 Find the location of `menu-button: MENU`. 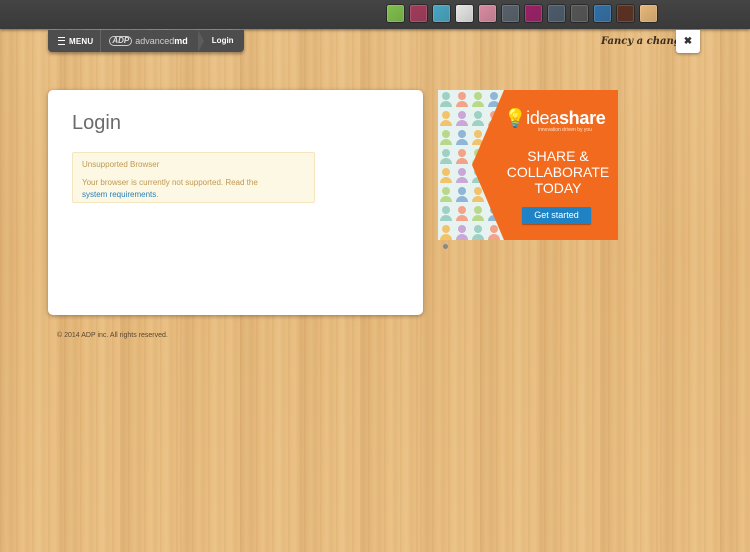

menu-button: MENU is located at coordinates (75, 41).